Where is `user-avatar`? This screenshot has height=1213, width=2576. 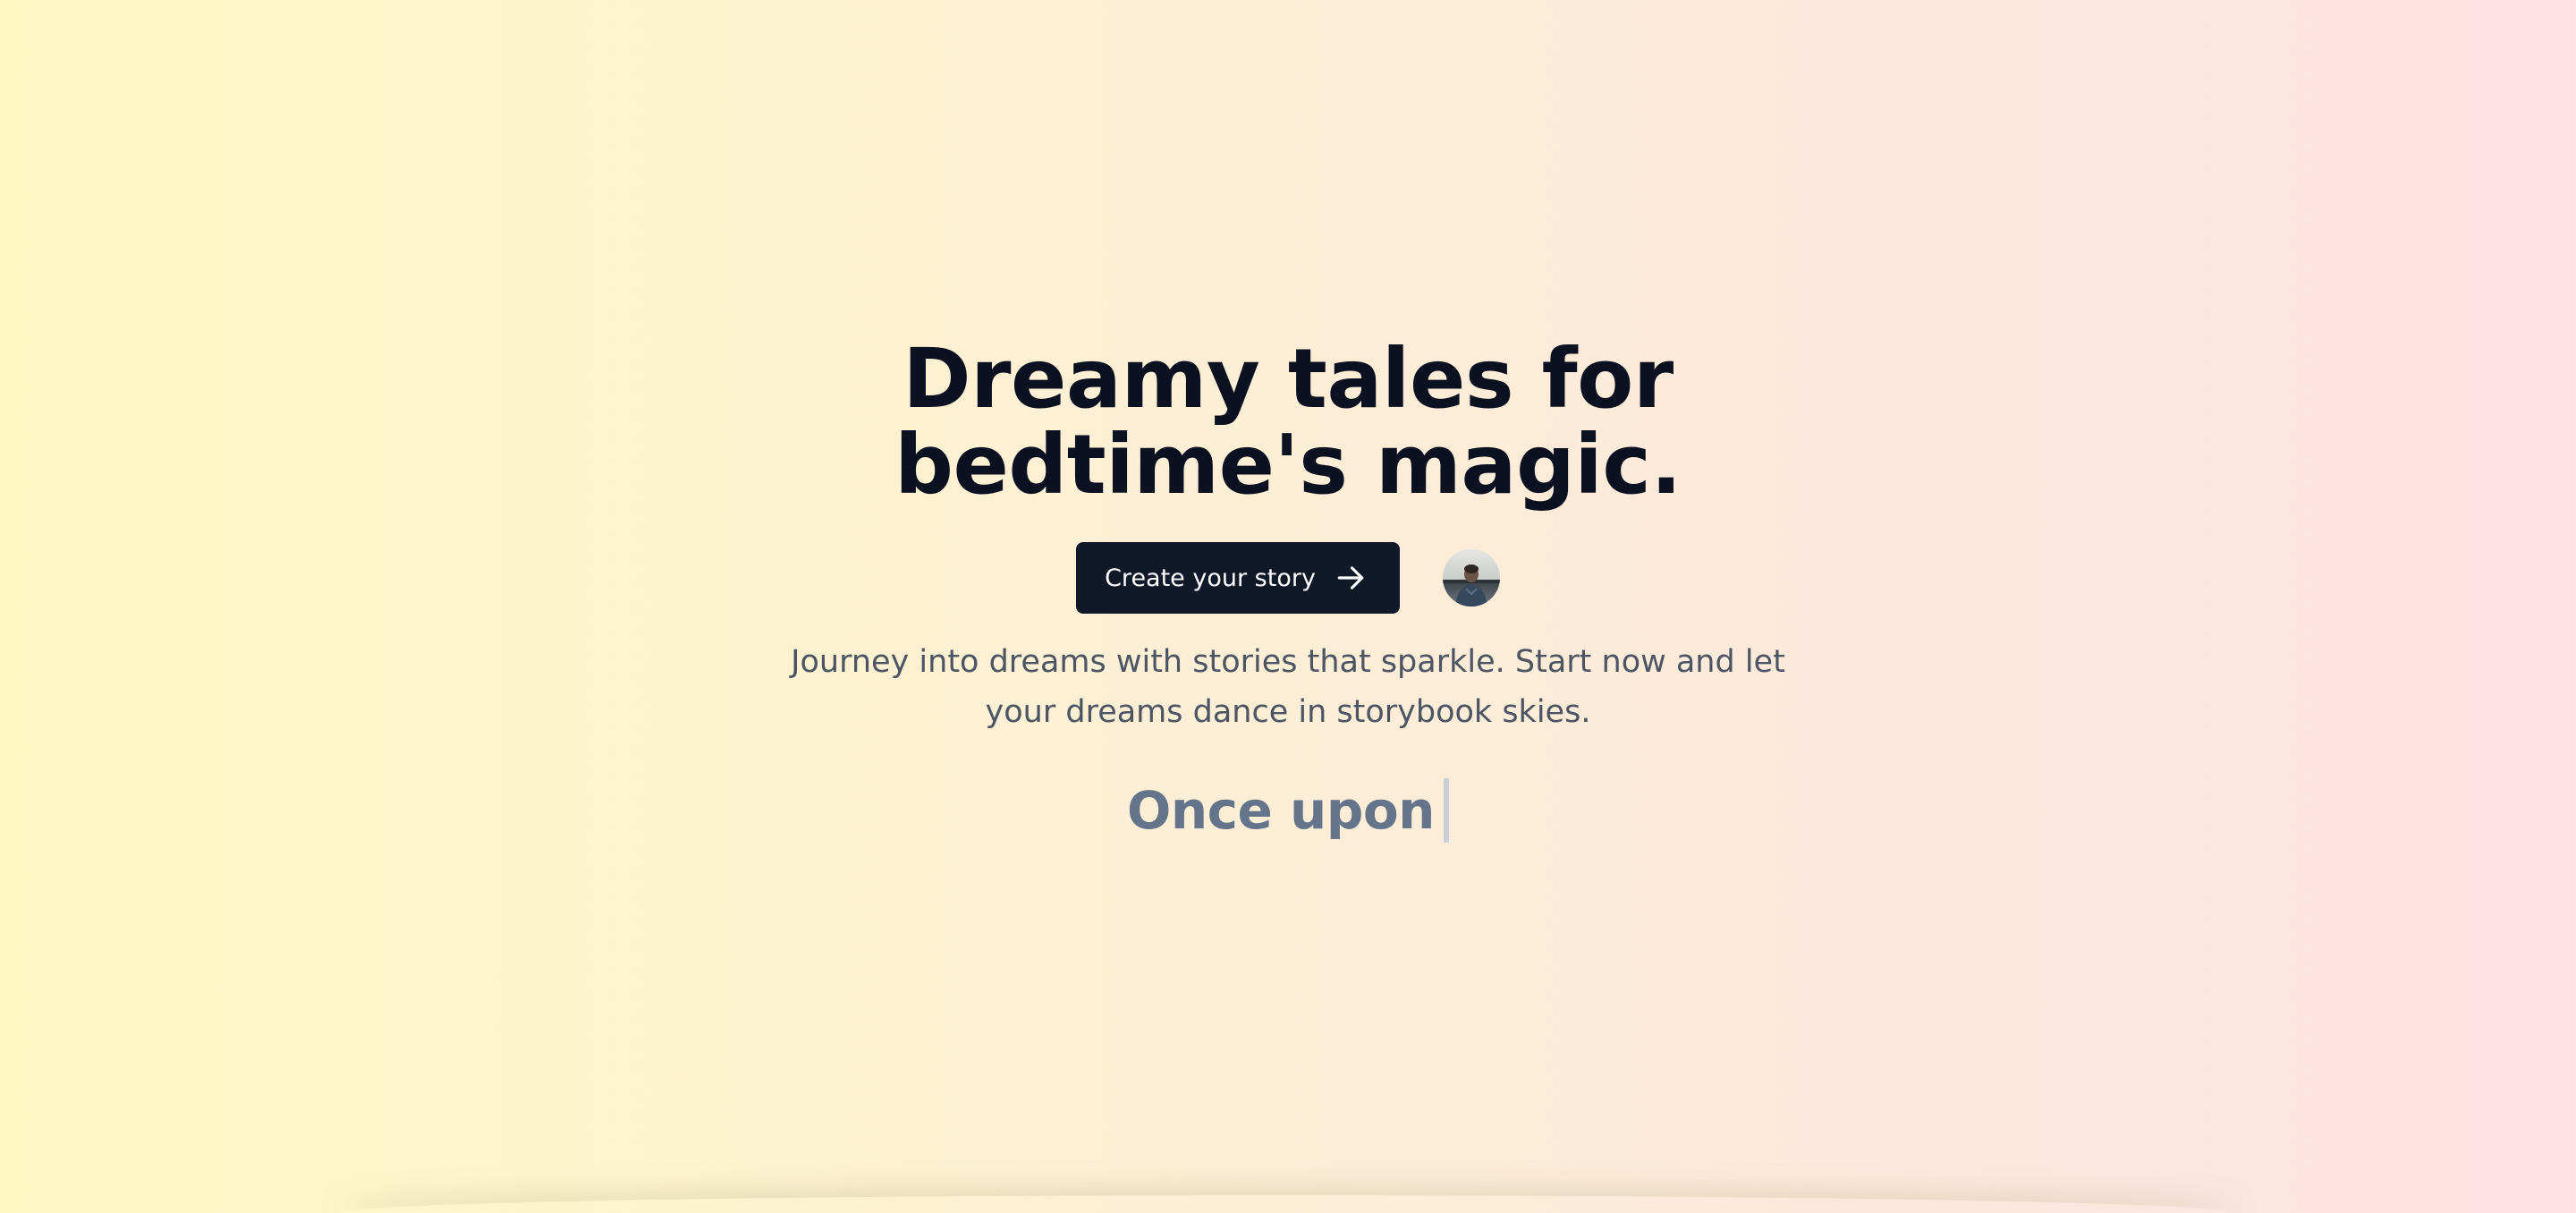 user-avatar is located at coordinates (1471, 577).